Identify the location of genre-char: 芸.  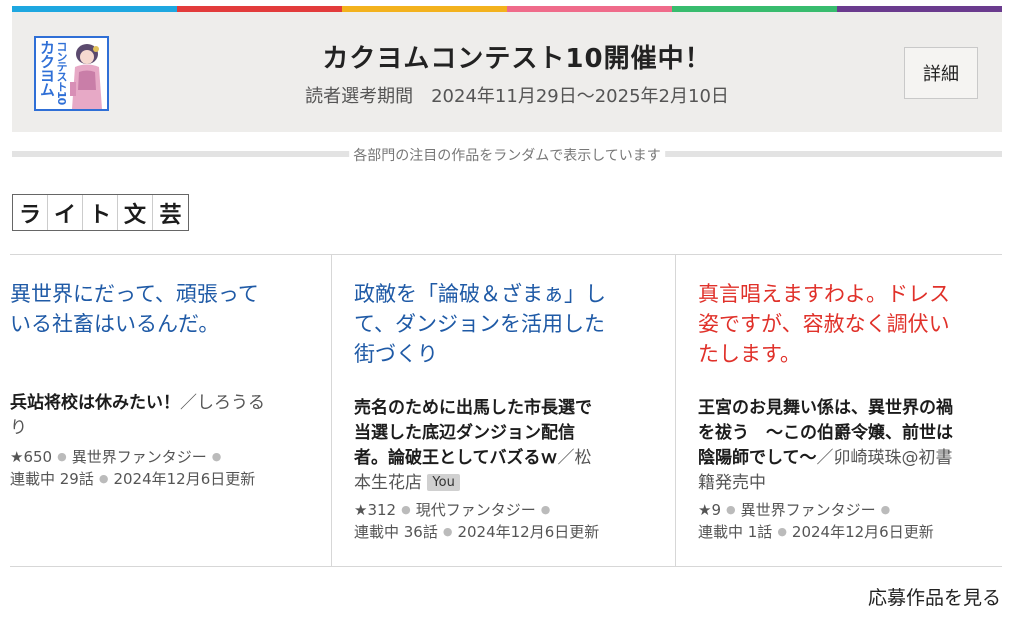
(170, 215).